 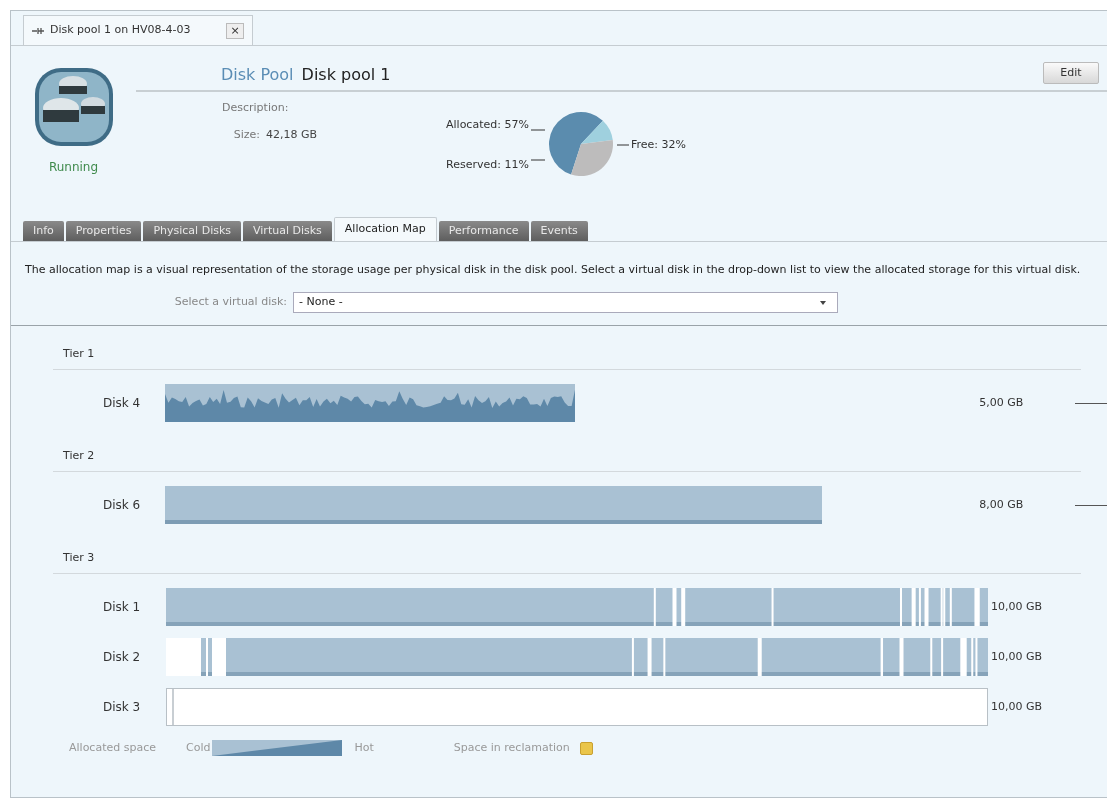 I want to click on caret-icon, so click(x=823, y=302).